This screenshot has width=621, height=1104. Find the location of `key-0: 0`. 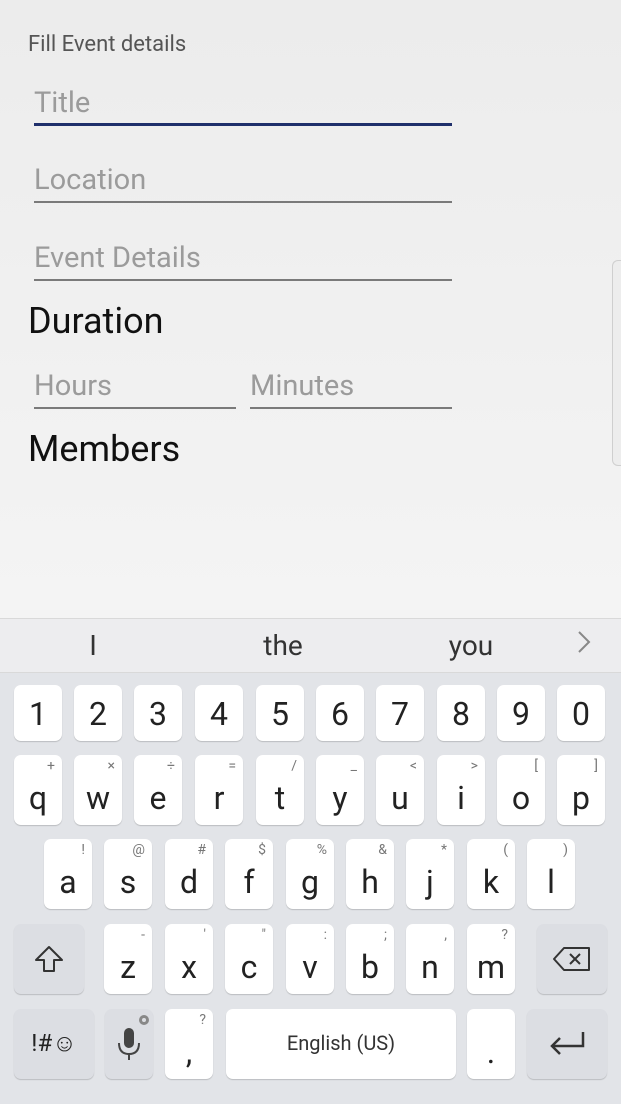

key-0: 0 is located at coordinates (581, 713).